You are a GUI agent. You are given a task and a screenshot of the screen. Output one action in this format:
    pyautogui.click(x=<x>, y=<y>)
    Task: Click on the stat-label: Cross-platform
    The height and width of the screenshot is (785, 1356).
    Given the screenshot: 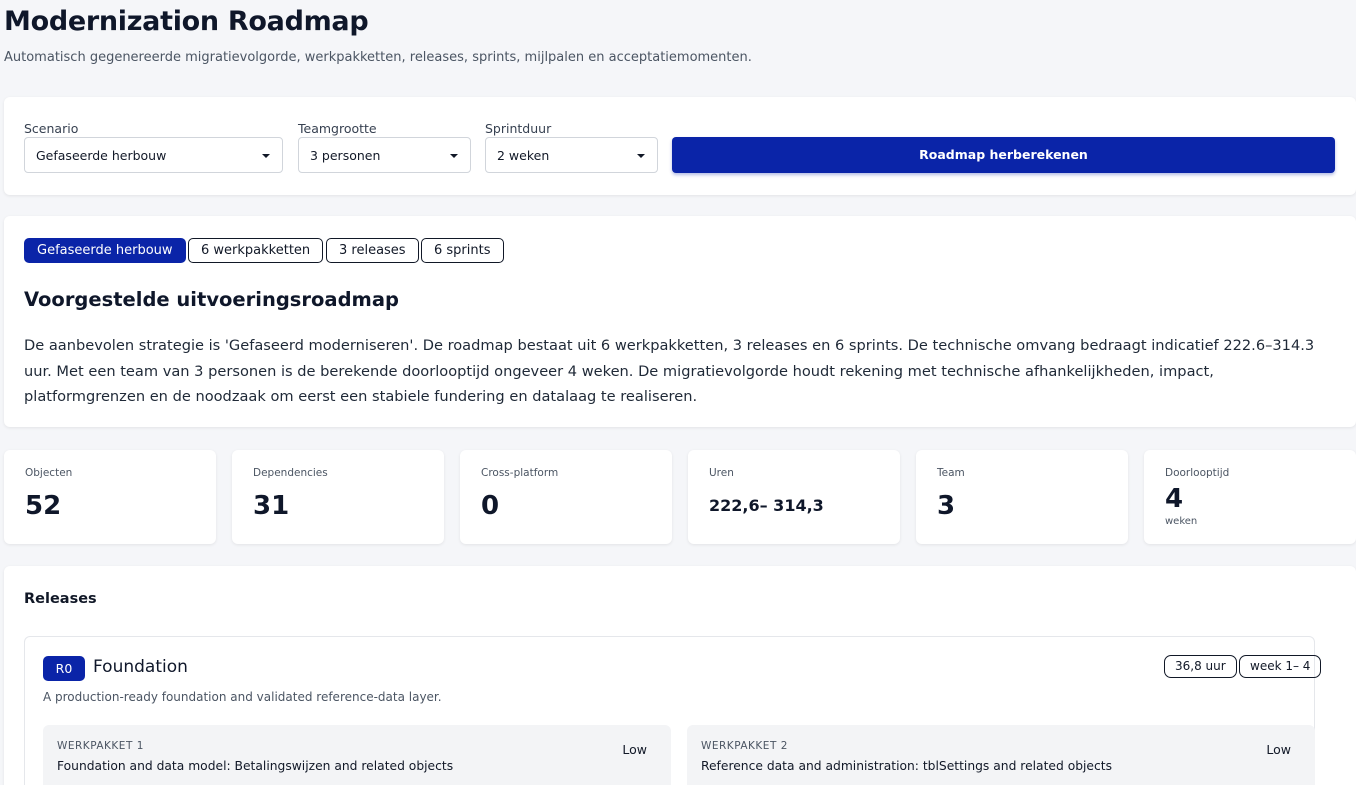 What is the action you would take?
    pyautogui.click(x=520, y=473)
    